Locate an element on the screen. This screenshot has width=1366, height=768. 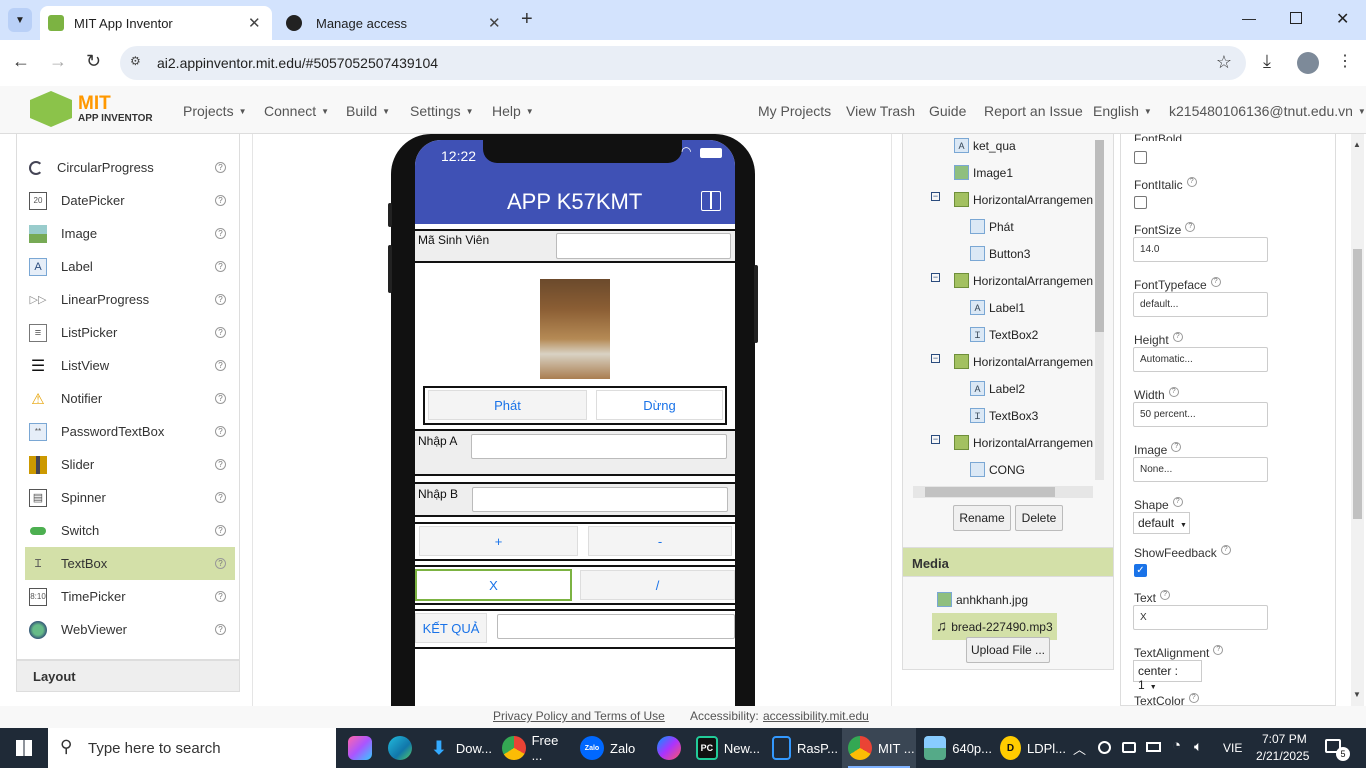
palette-item-linearprogress: ▷▷ LinearProgress? is located at coordinates (130, 299).